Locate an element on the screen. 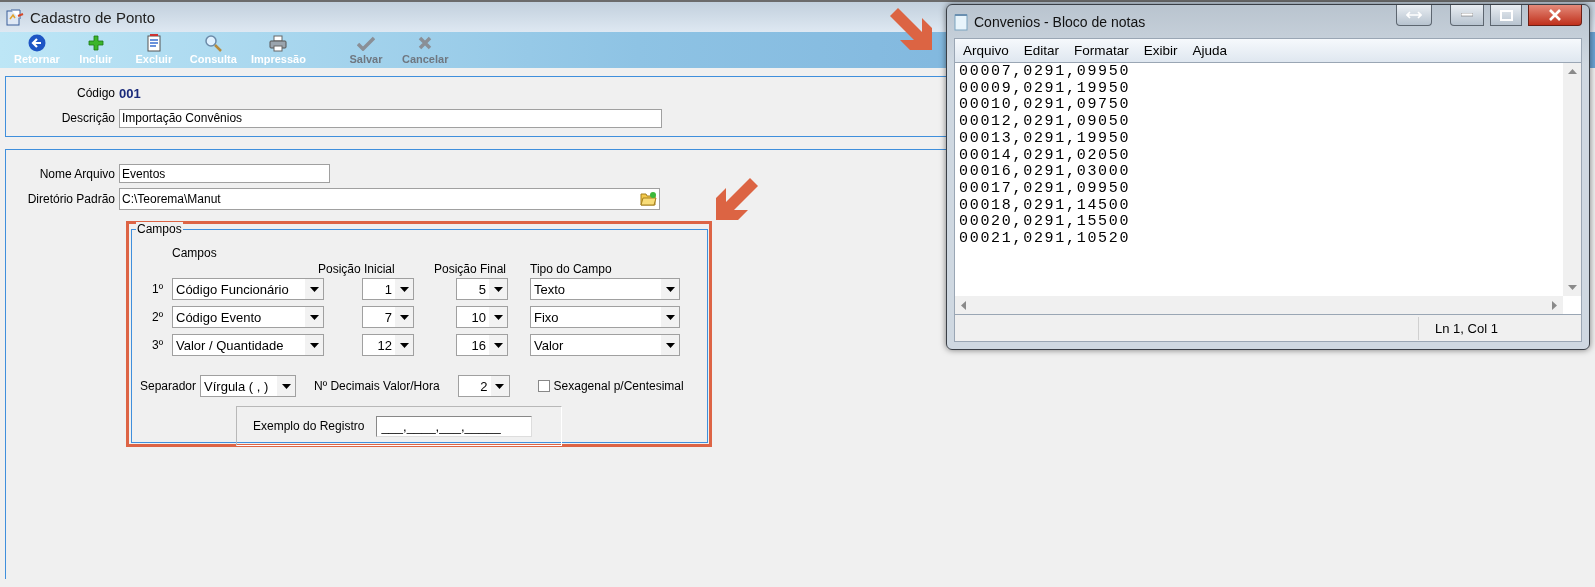 The width and height of the screenshot is (1595, 587). checkbox-label: Sexagenal p/Centesimal is located at coordinates (618, 386).